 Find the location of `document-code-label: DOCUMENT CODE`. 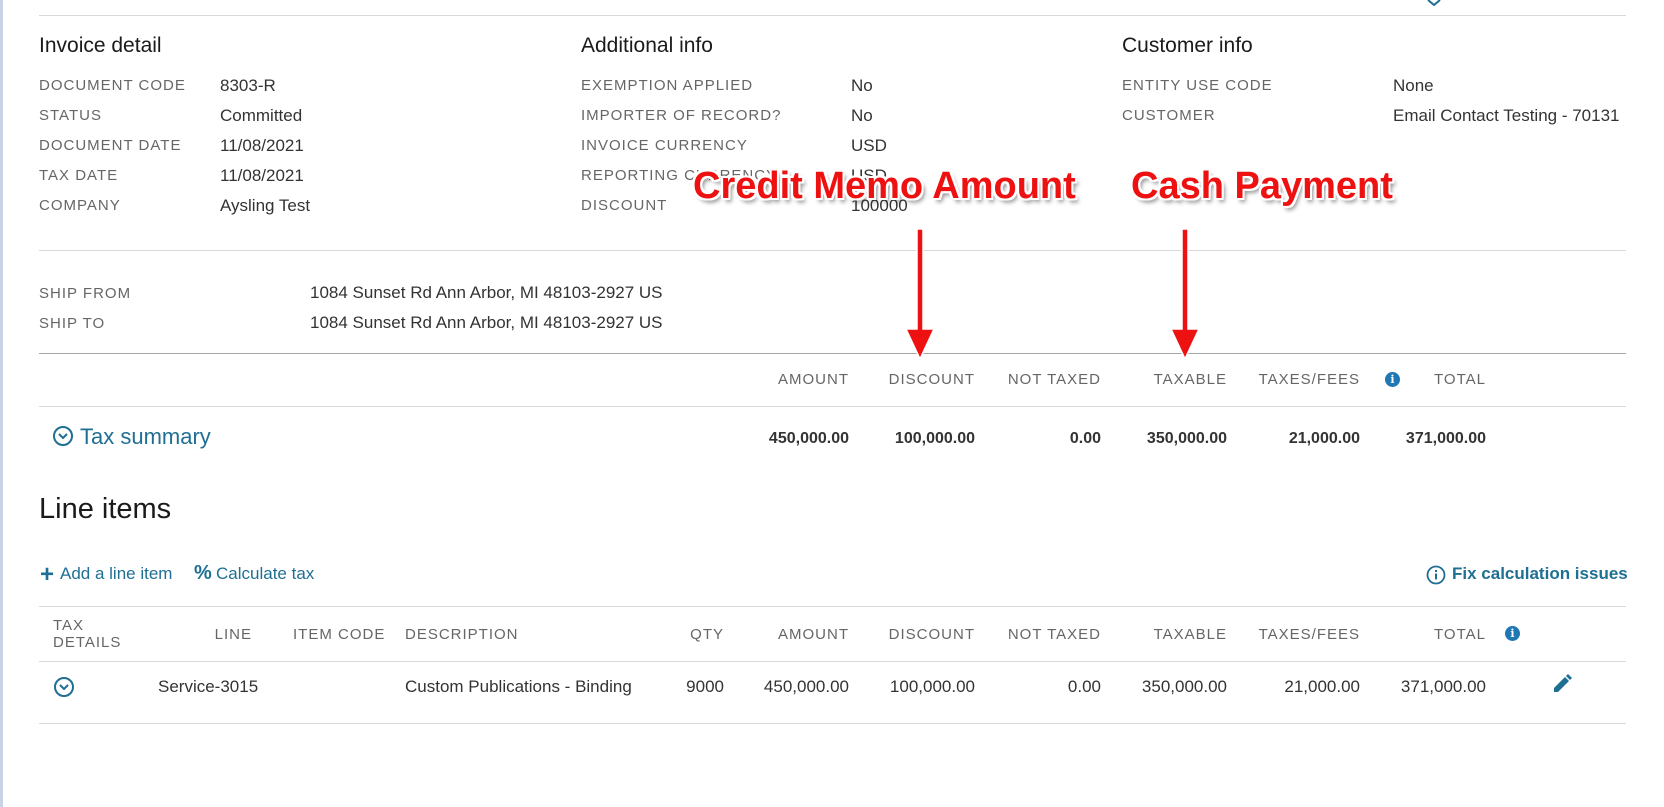

document-code-label: DOCUMENT CODE is located at coordinates (112, 85).